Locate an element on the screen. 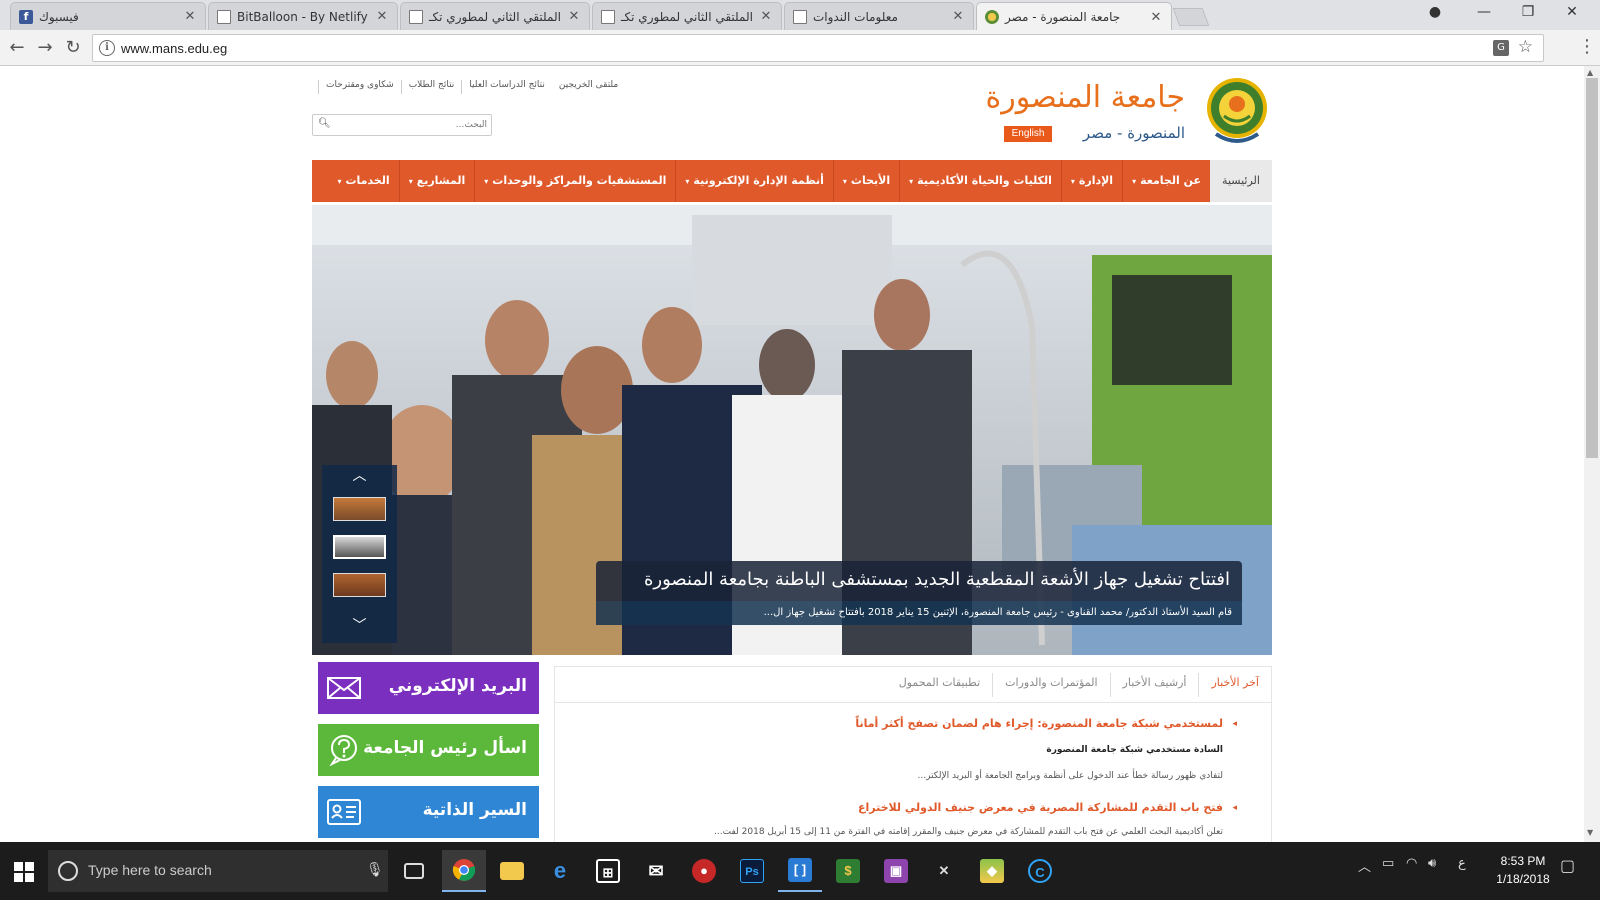 This screenshot has width=1600, height=900. scrollbar-thumb is located at coordinates (1592, 268).